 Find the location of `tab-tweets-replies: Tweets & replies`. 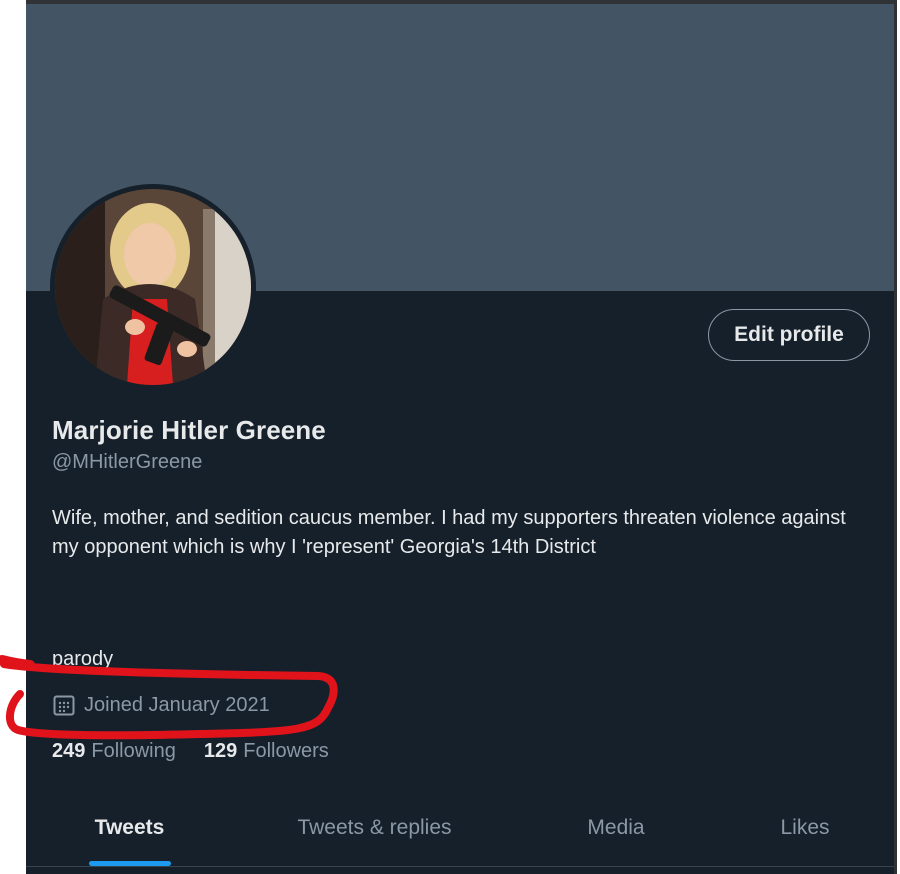

tab-tweets-replies: Tweets & replies is located at coordinates (374, 828).